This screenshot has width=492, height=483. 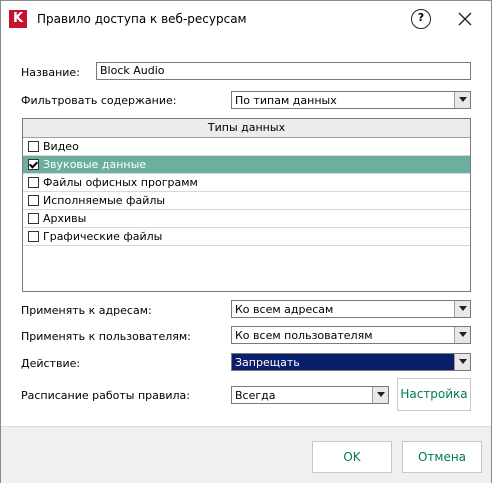 I want to click on filter-select-value: По типам данных, so click(x=286, y=100).